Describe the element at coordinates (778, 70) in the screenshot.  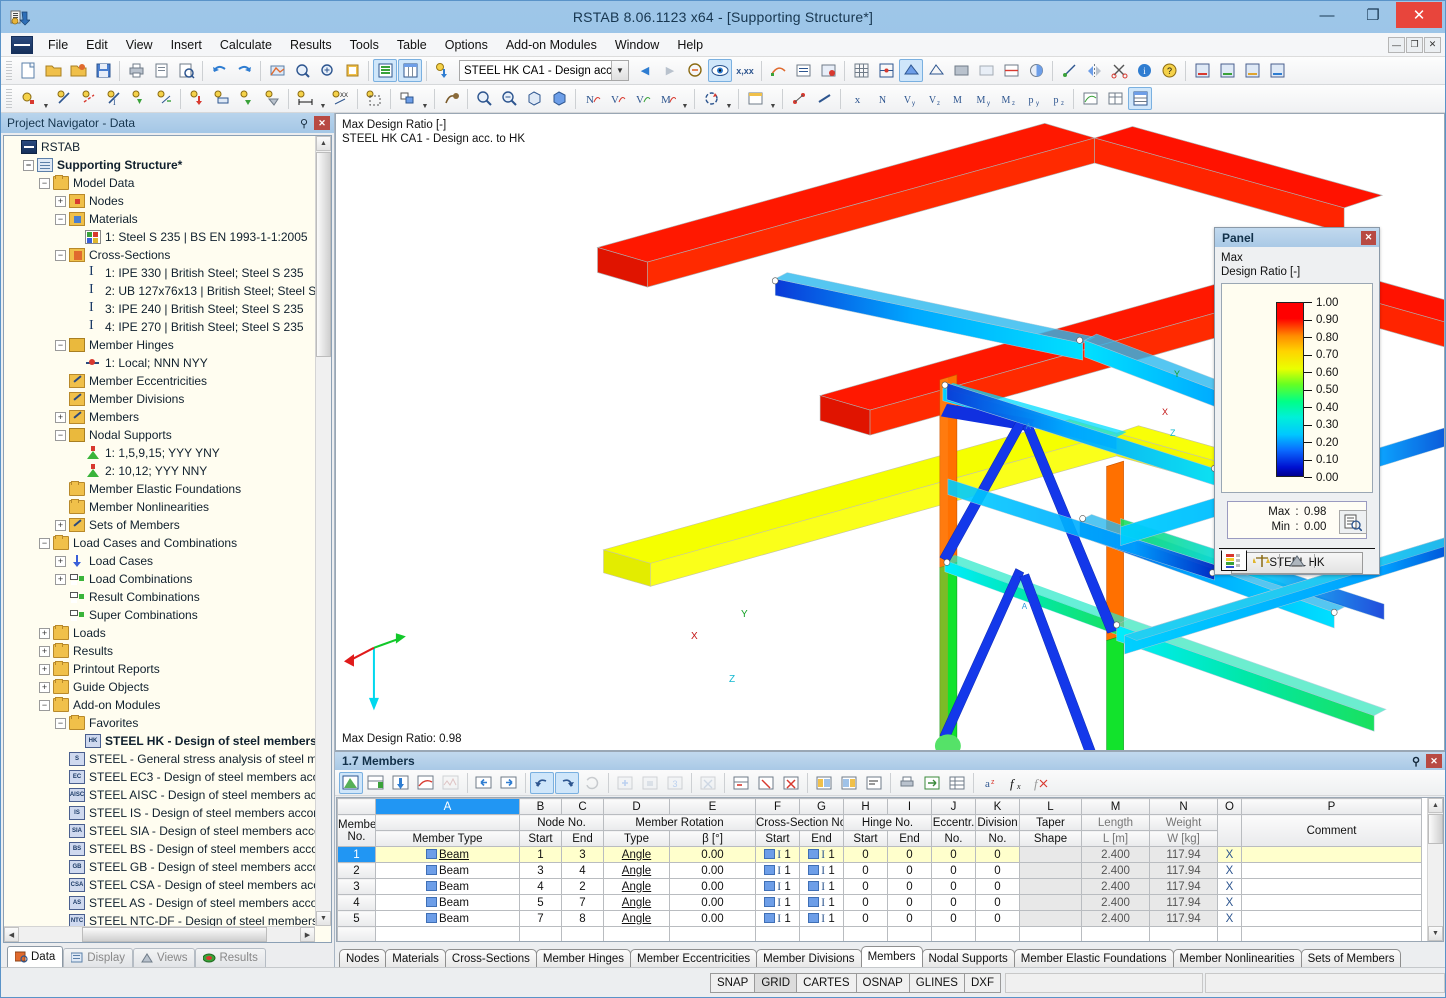
I see `deformation-icon` at that location.